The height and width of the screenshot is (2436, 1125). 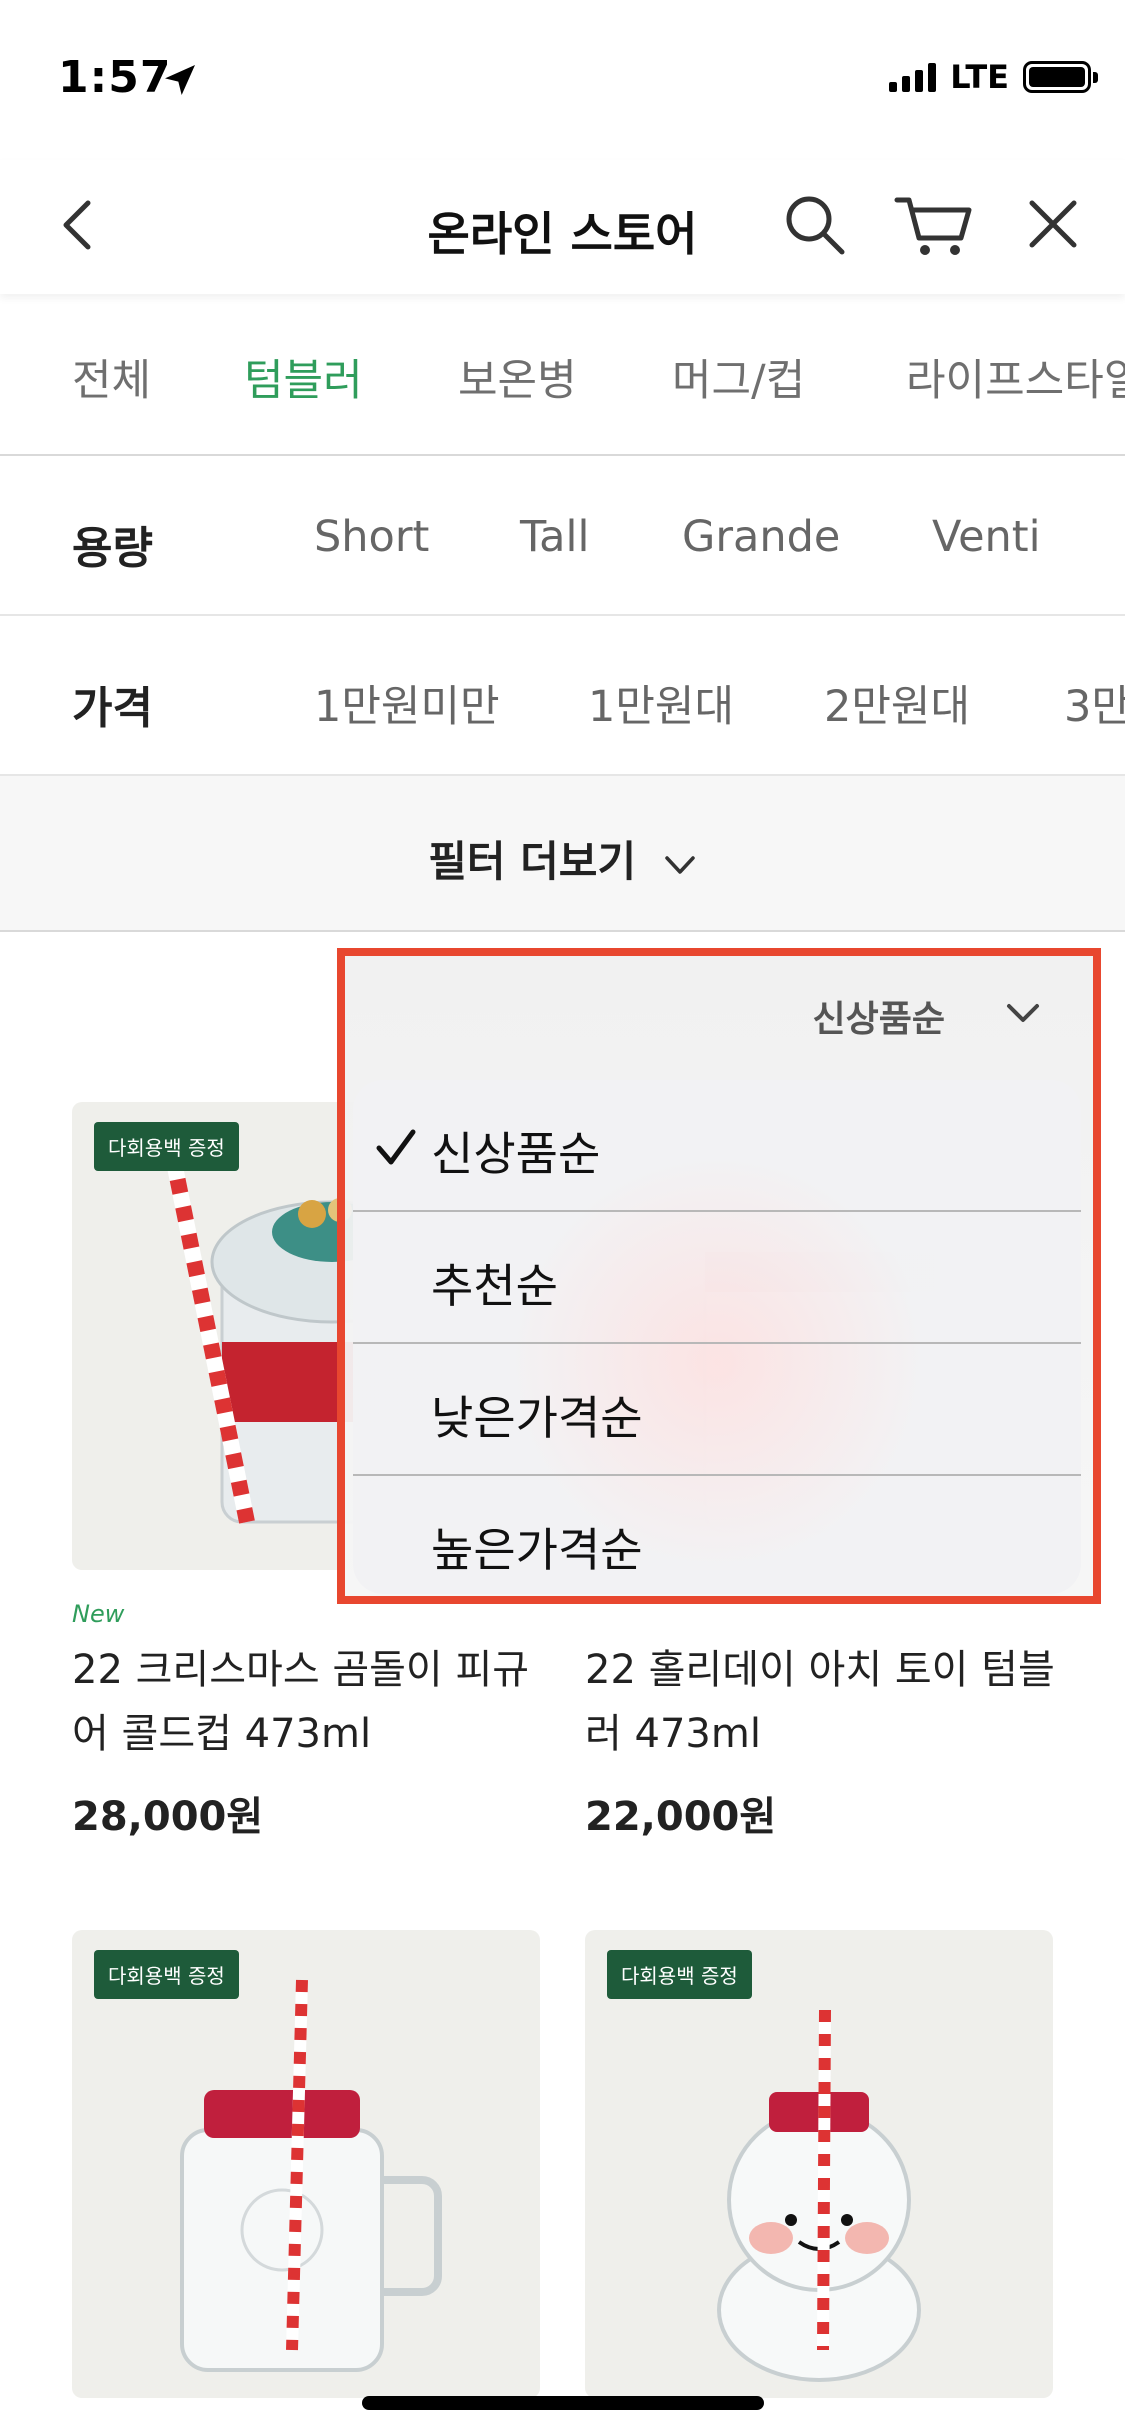 What do you see at coordinates (112, 708) in the screenshot?
I see `price-filter-label: 가격` at bounding box center [112, 708].